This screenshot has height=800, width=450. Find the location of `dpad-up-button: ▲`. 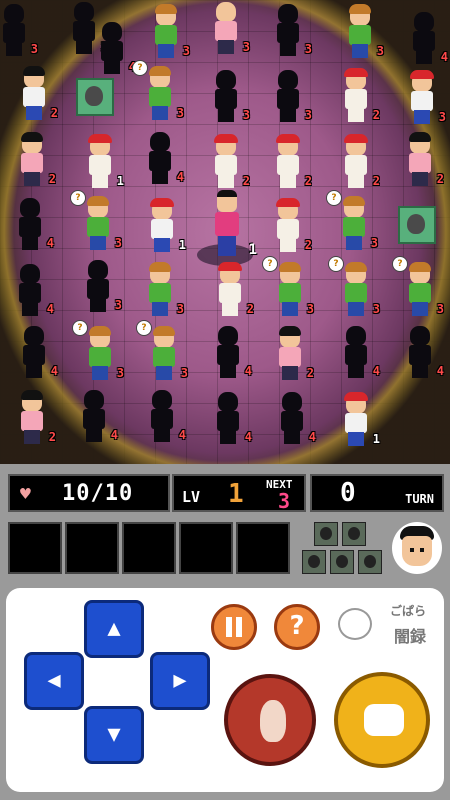

dpad-up-button: ▲ is located at coordinates (114, 629).